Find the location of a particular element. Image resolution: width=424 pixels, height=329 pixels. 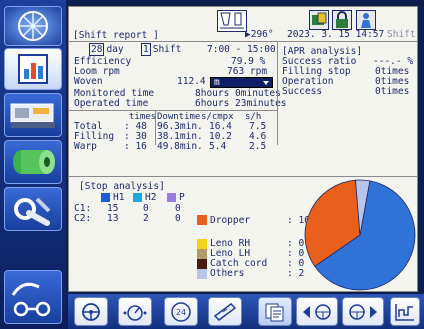

shuttle-icon is located at coordinates (225, 311).